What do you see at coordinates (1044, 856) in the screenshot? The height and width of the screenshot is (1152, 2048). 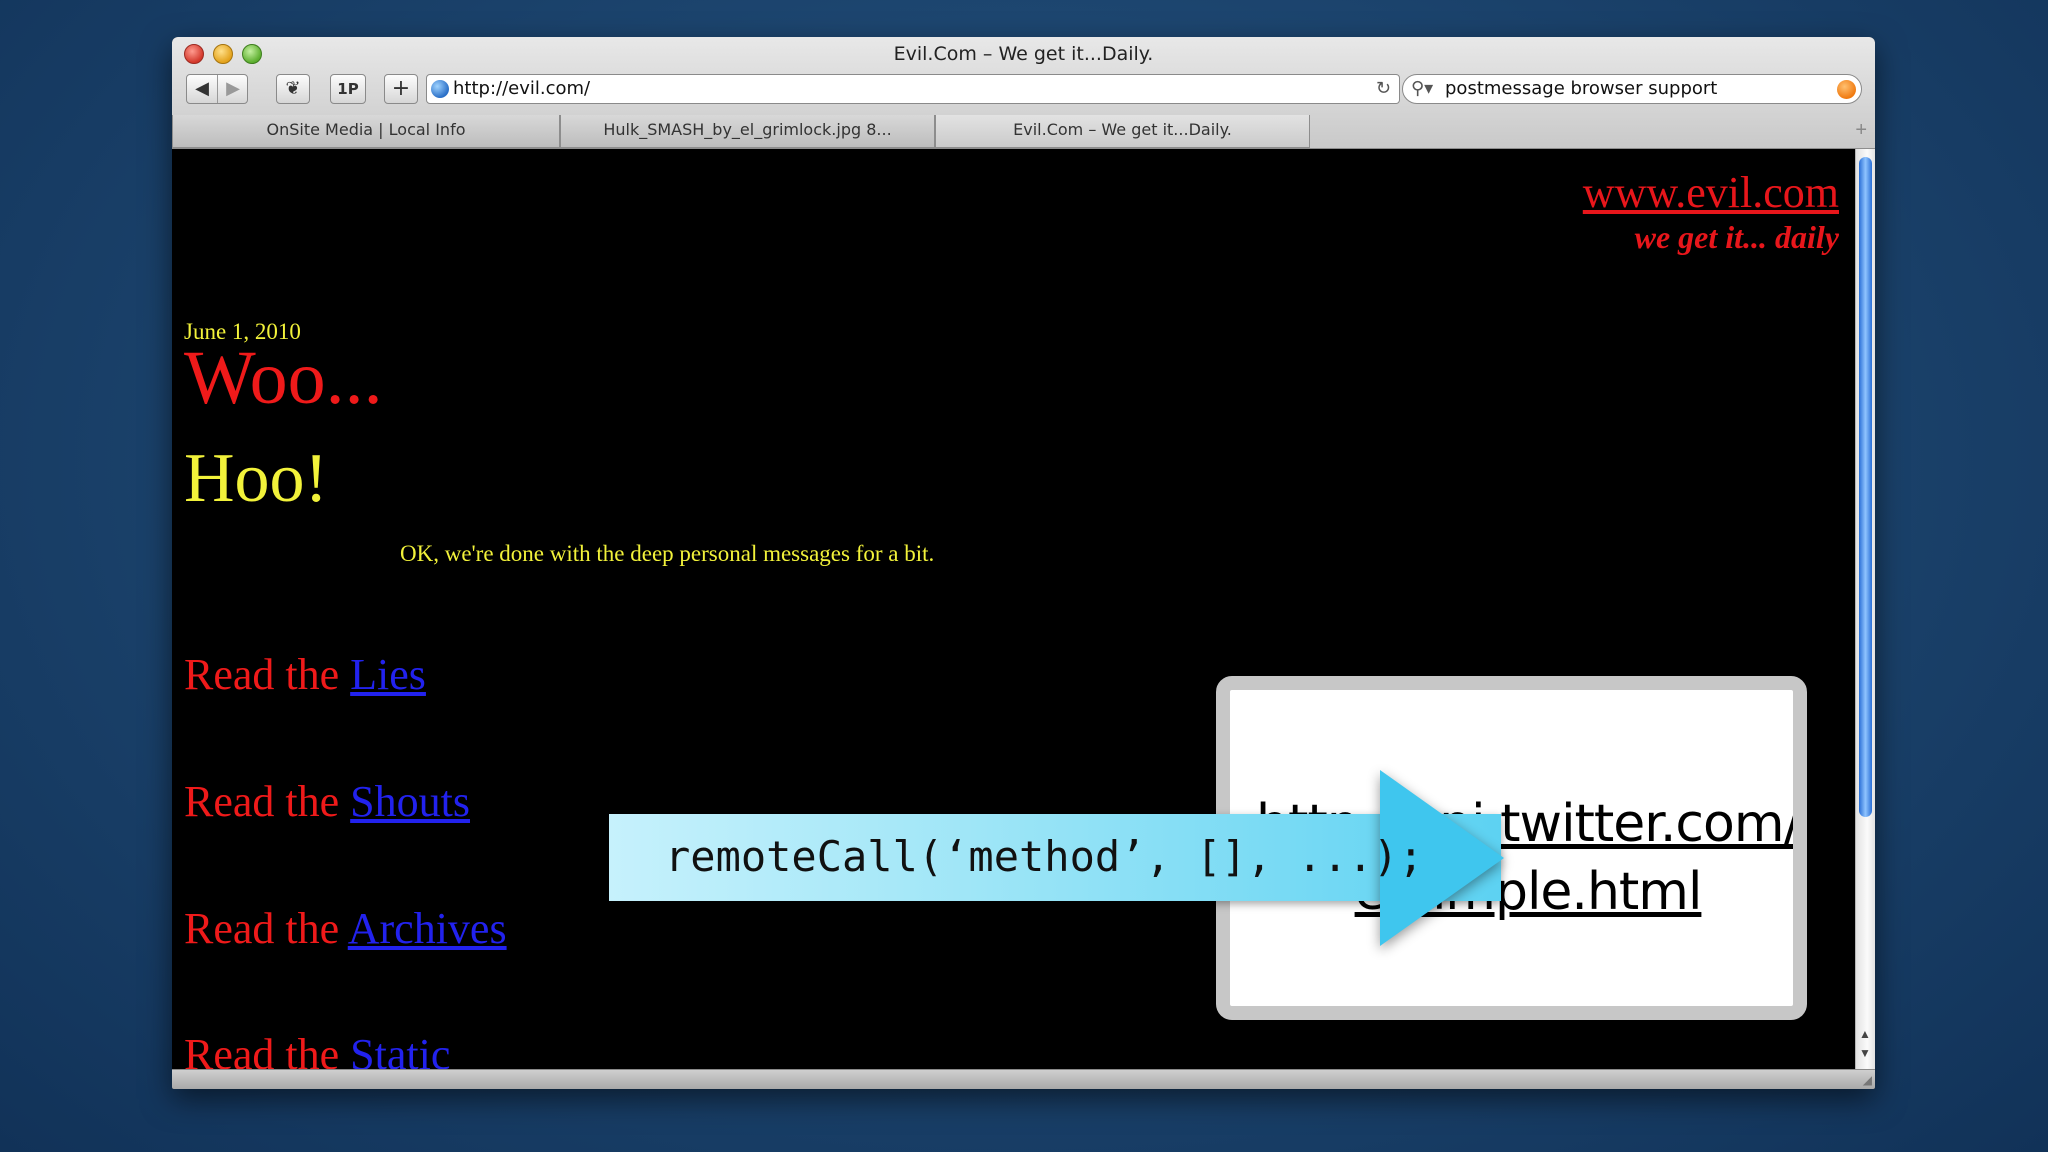 I see `callout-code: remoteCall(‘method’, [], ...);` at bounding box center [1044, 856].